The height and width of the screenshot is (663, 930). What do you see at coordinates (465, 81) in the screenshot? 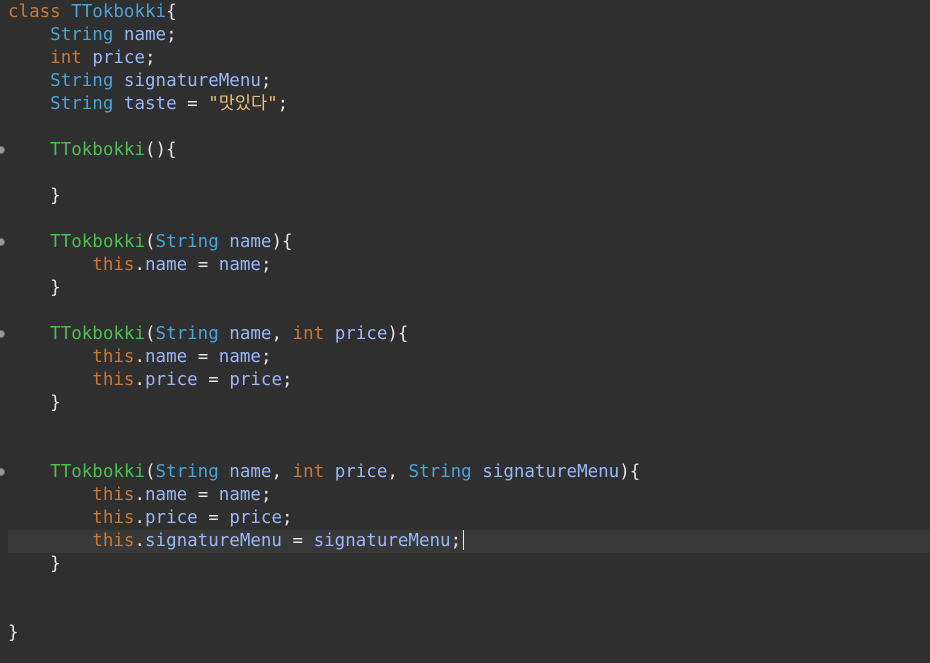
I see `code-line: String signatureMenu;` at bounding box center [465, 81].